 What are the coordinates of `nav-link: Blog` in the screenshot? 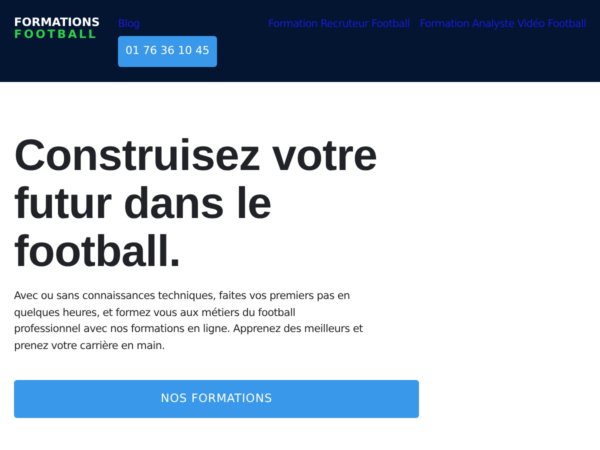 It's located at (129, 25).